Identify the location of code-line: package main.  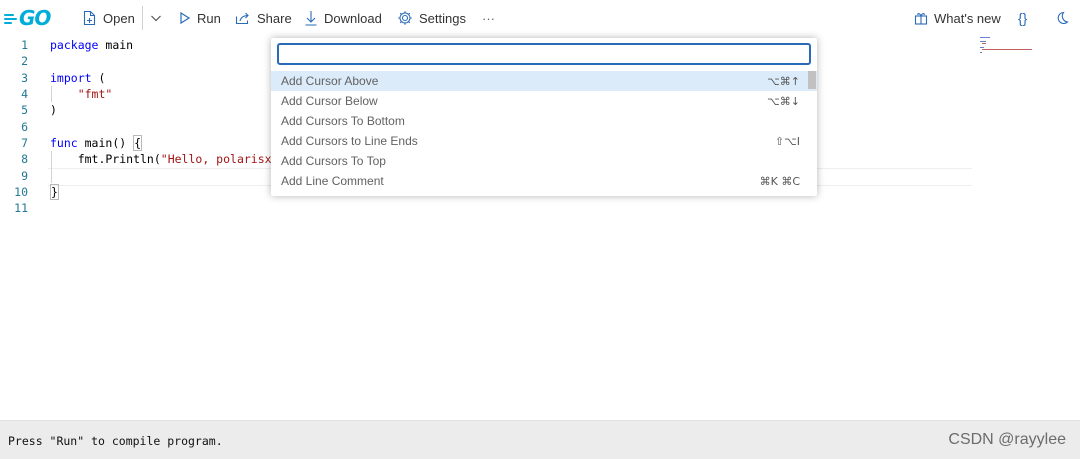
(91, 45).